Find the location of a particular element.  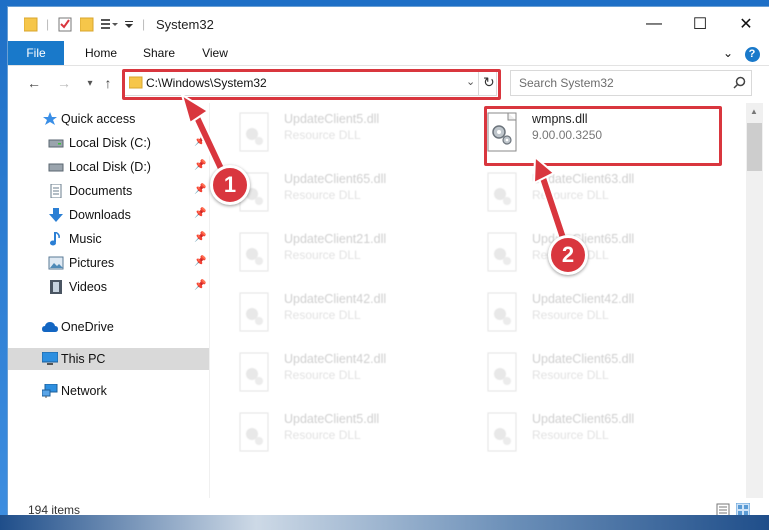

annotation-step-1: 1 is located at coordinates (230, 185).